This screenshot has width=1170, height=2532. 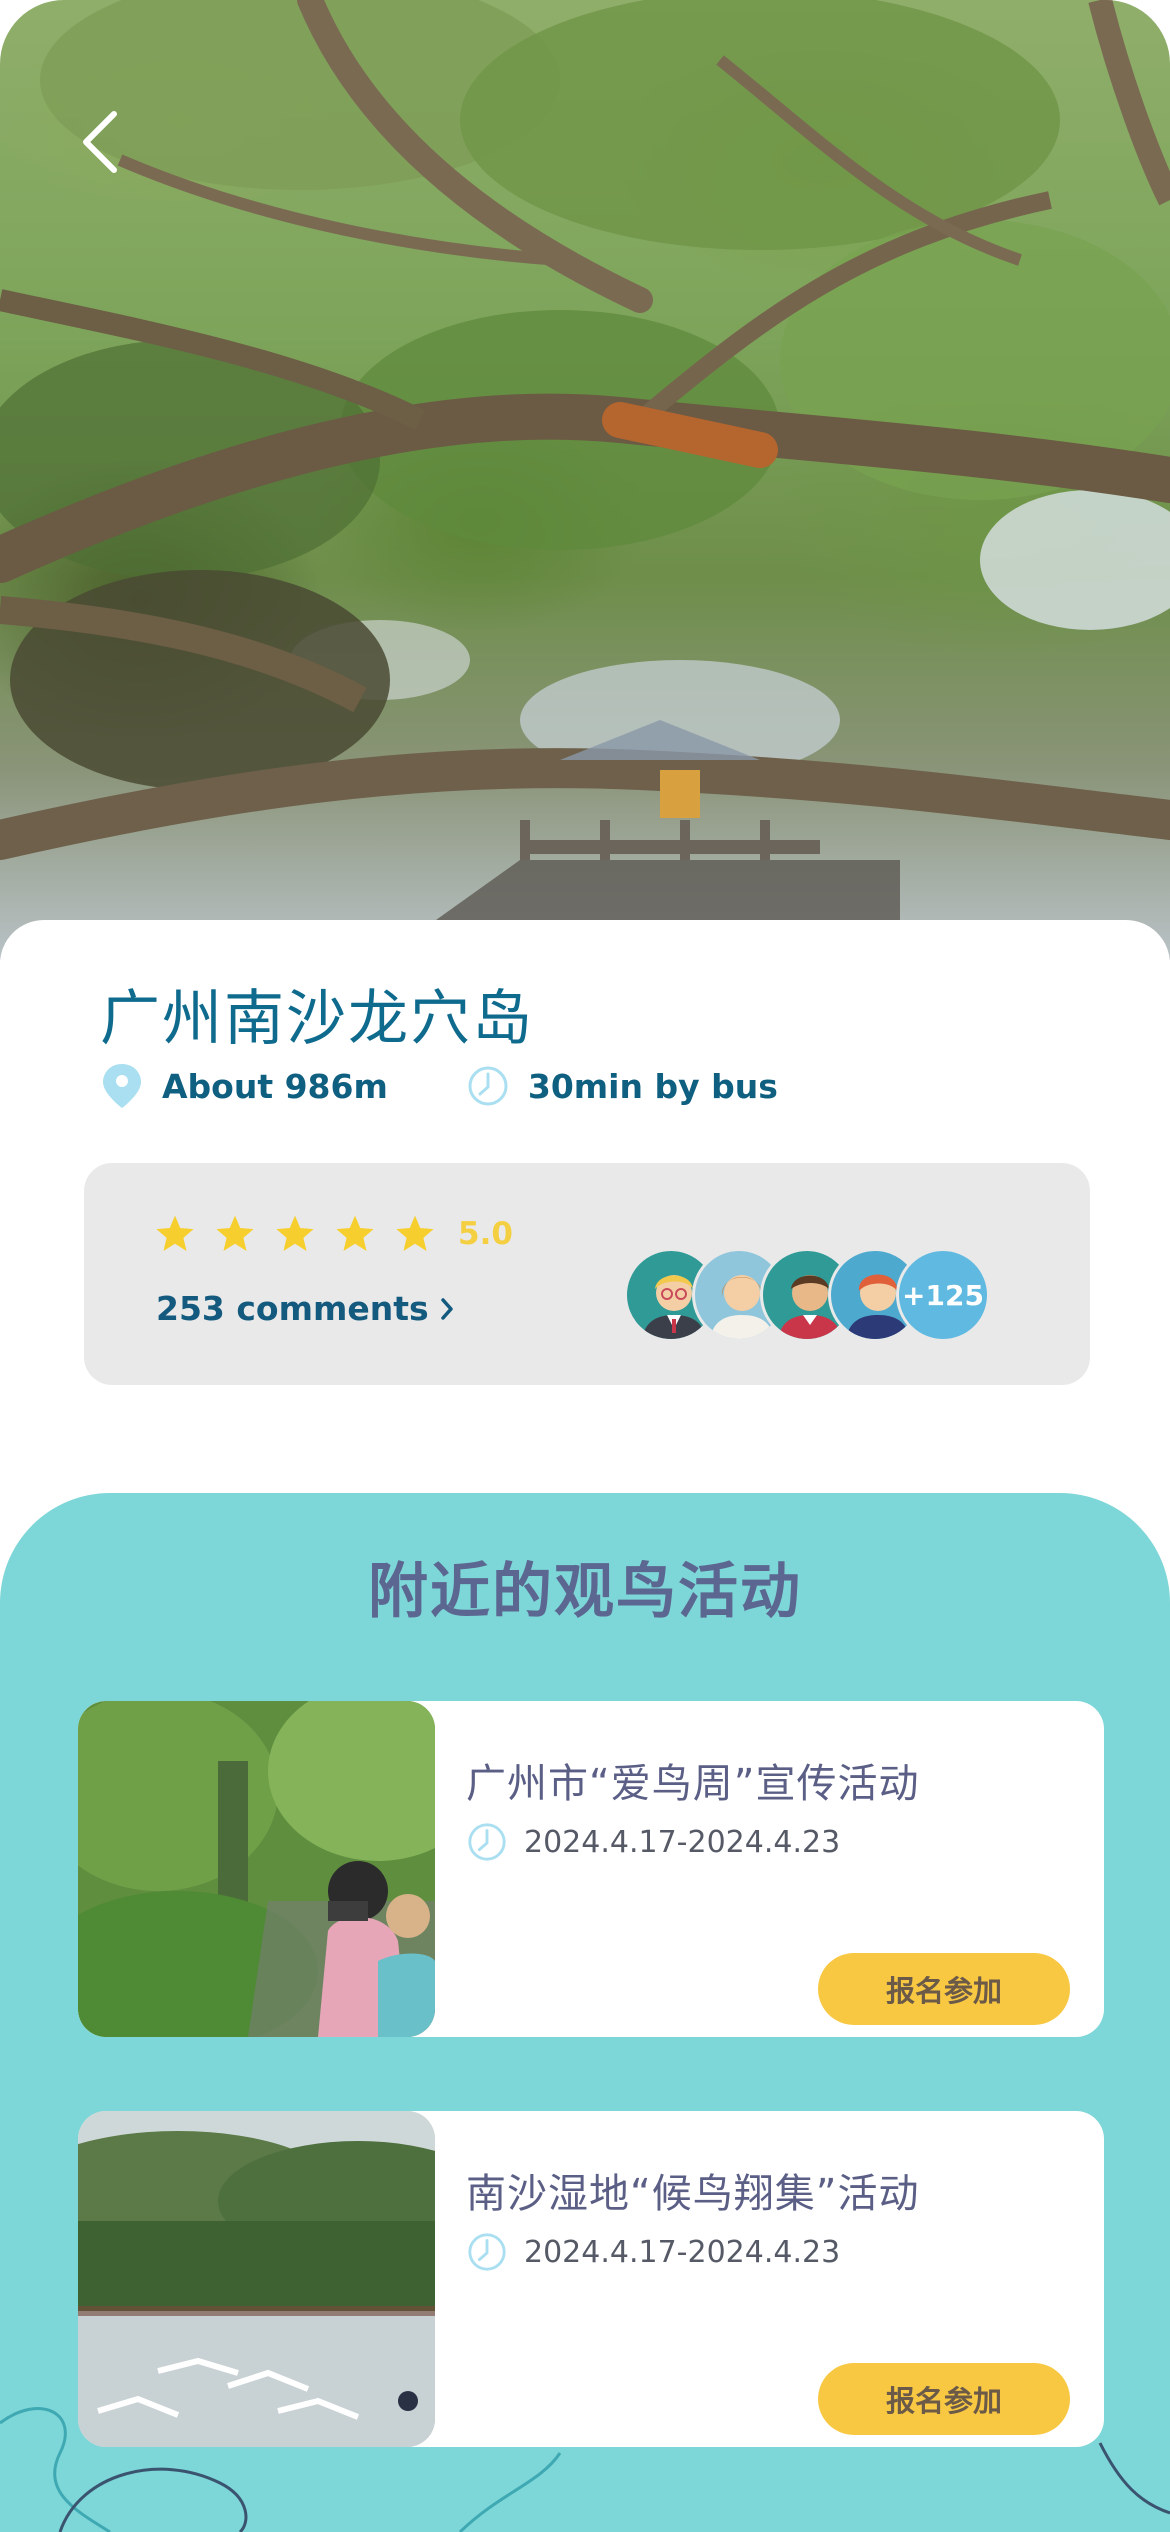 I want to click on travel-time-text: 30min by bus, so click(x=652, y=1086).